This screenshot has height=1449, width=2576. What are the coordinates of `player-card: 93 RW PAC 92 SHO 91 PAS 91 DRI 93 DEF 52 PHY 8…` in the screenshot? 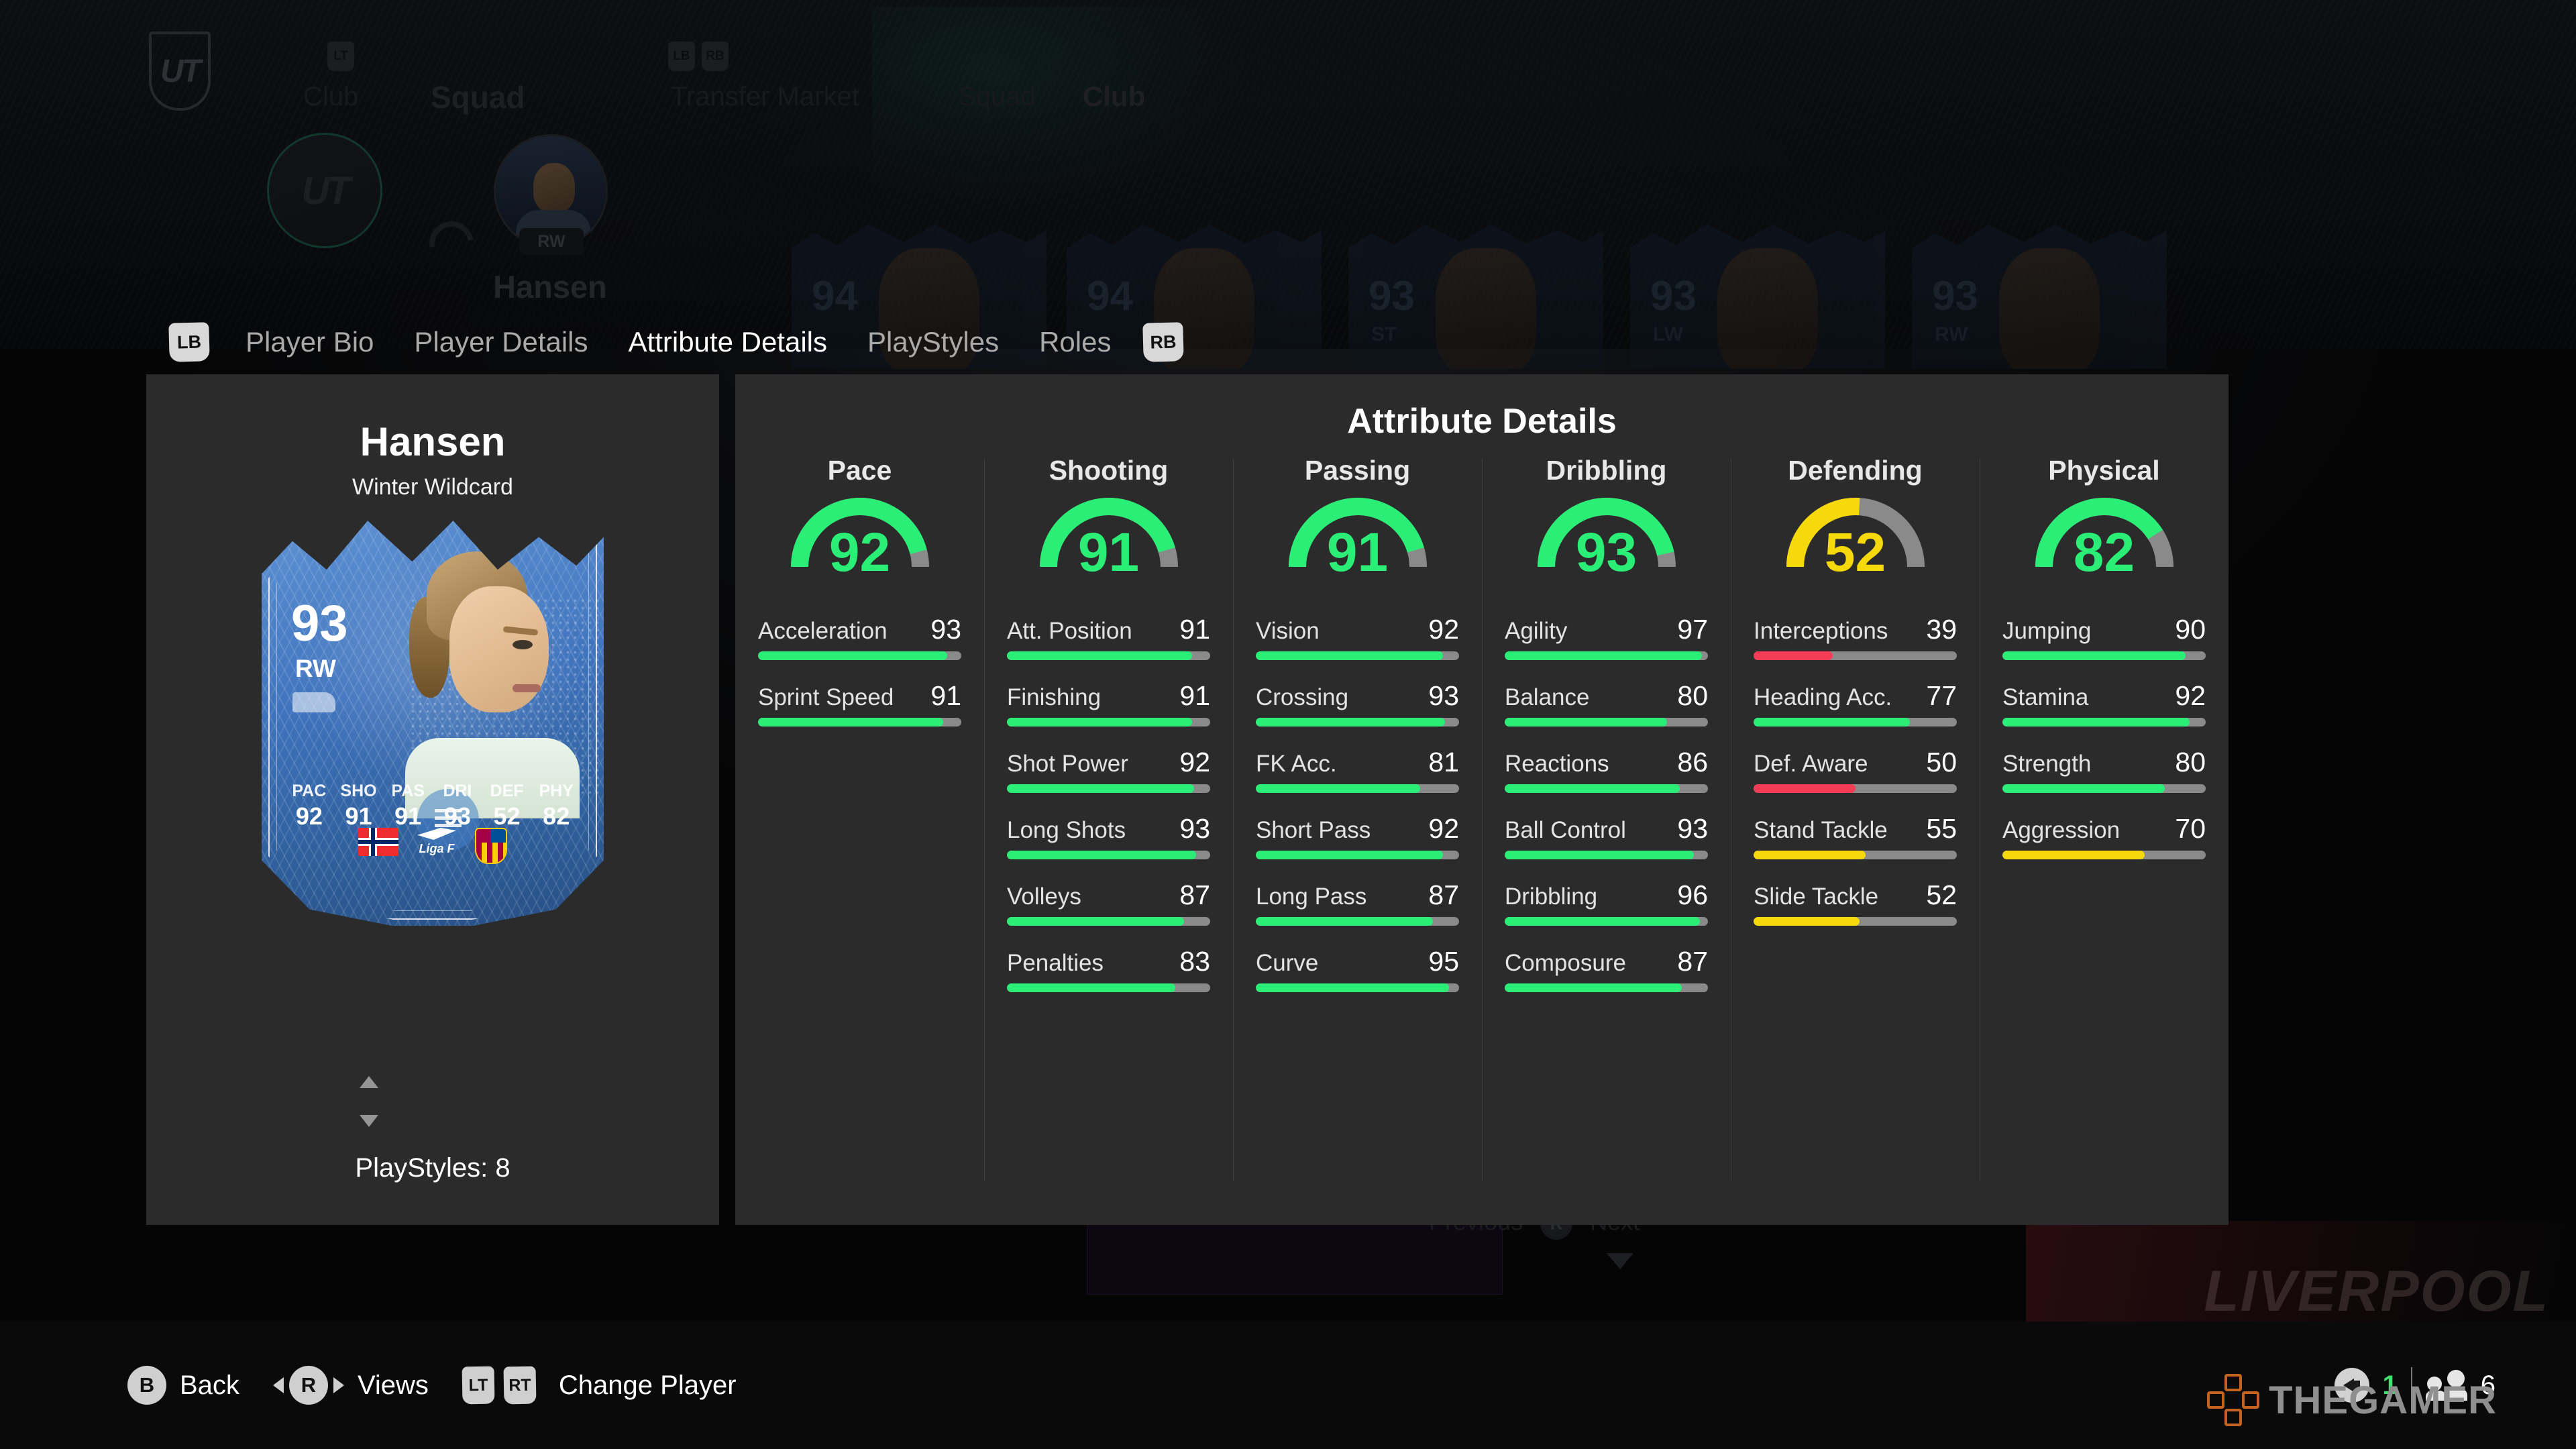 It's located at (433, 721).